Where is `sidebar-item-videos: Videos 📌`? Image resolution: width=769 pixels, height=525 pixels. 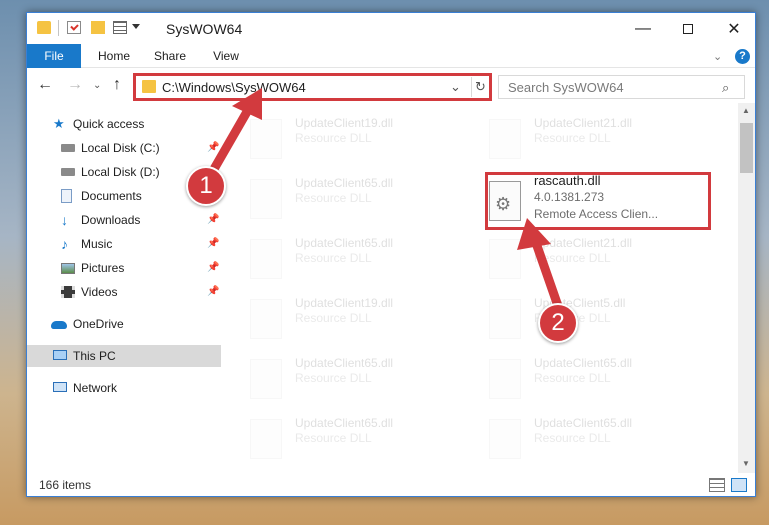
sidebar-item-videos: Videos 📌 is located at coordinates (124, 292).